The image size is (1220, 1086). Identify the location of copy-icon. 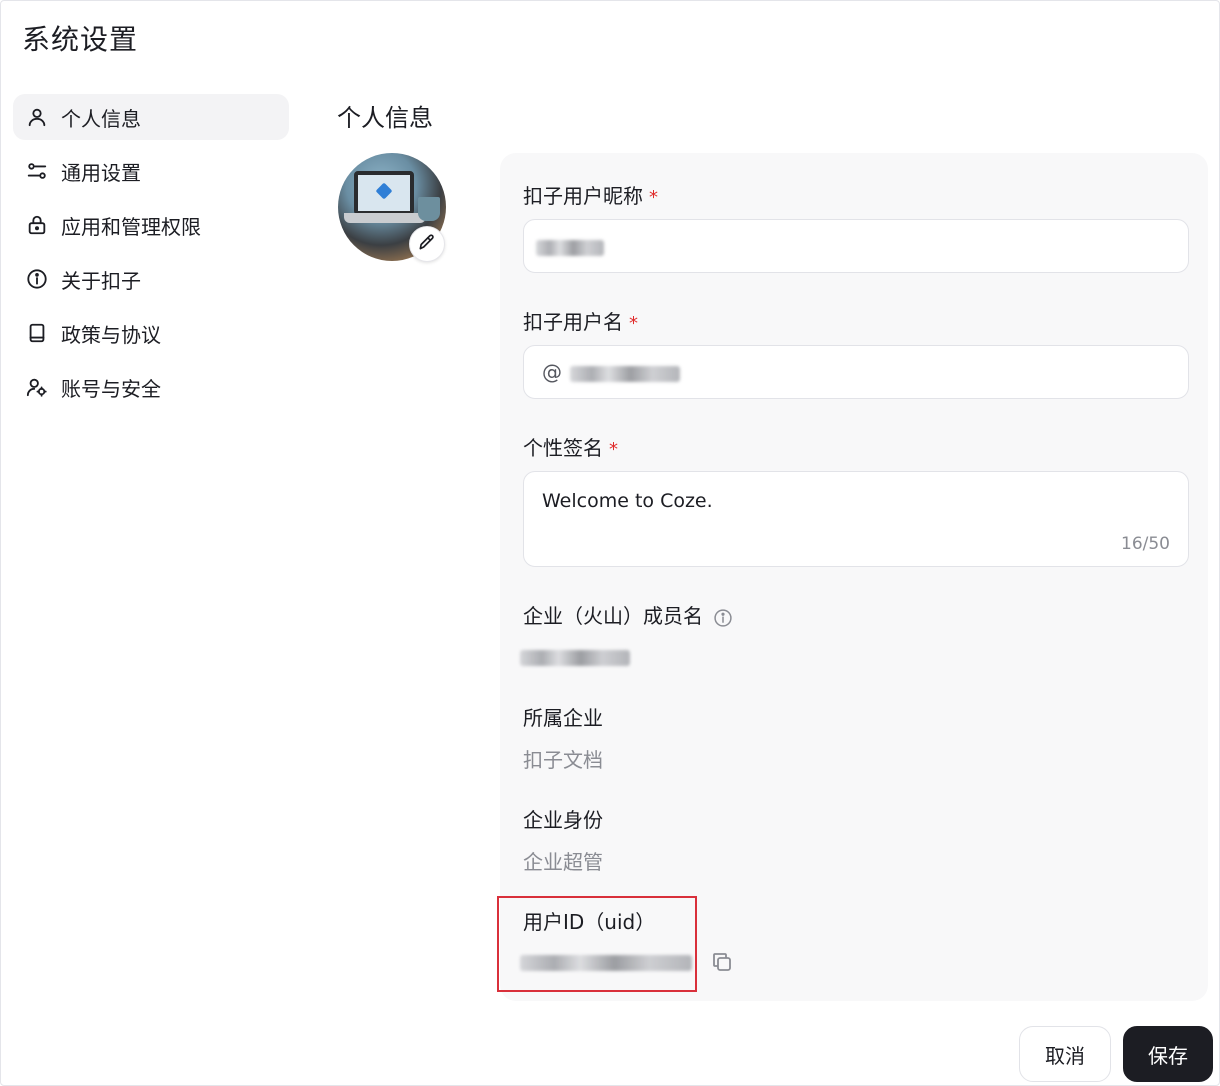
(722, 962).